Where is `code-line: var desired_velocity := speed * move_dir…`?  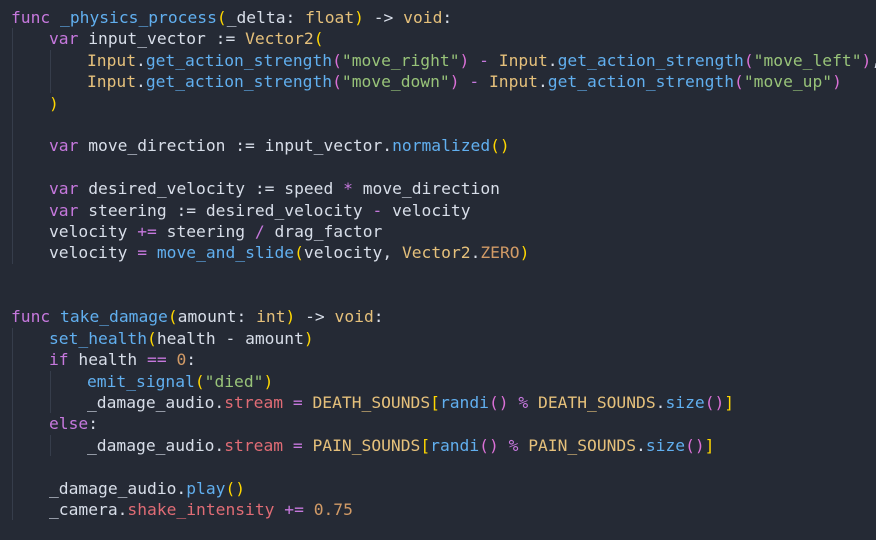
code-line: var desired_velocity := speed * move_dir… is located at coordinates (443, 189).